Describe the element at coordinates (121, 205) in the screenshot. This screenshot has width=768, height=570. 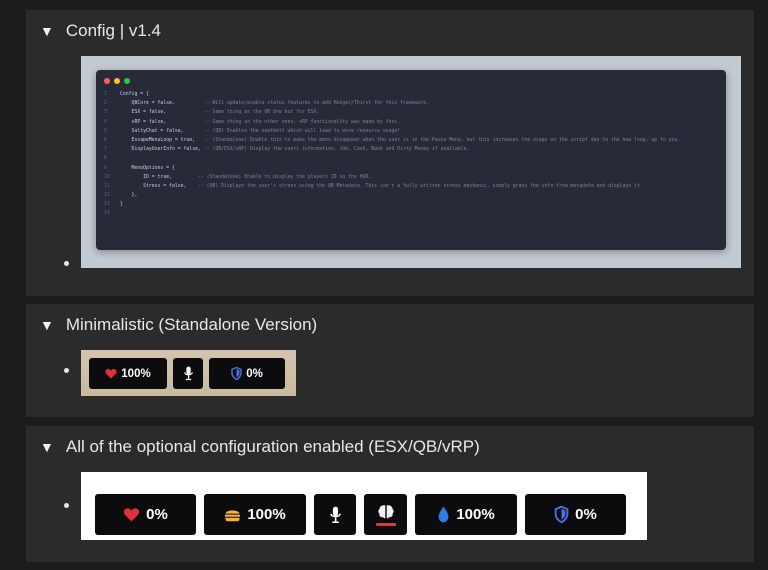
I see `code-text: }` at that location.